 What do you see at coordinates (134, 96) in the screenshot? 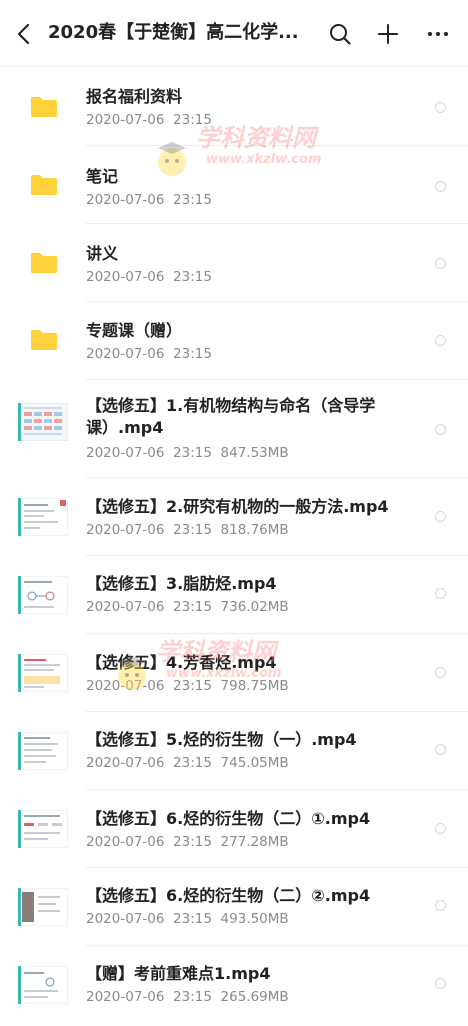
I see `item-name: 报名福利资料` at bounding box center [134, 96].